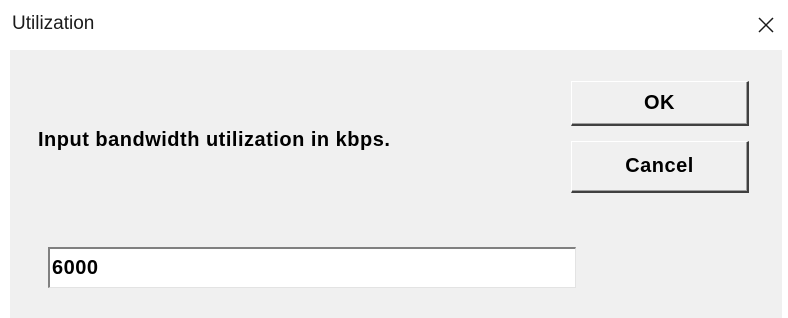 The height and width of the screenshot is (318, 788). Describe the element at coordinates (660, 167) in the screenshot. I see `cancel-button: Cancel` at that location.